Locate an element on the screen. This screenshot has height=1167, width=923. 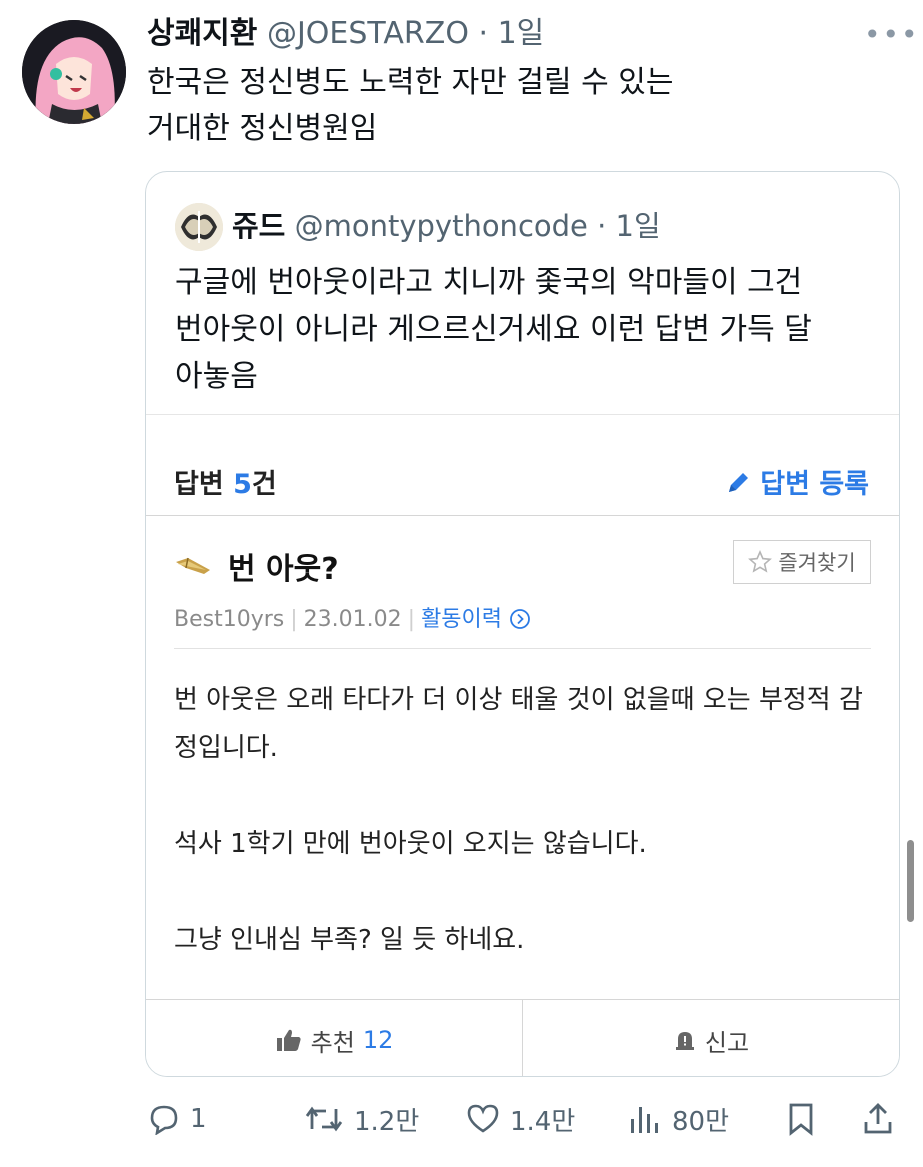
thumbs-up-icon is located at coordinates (288, 1040).